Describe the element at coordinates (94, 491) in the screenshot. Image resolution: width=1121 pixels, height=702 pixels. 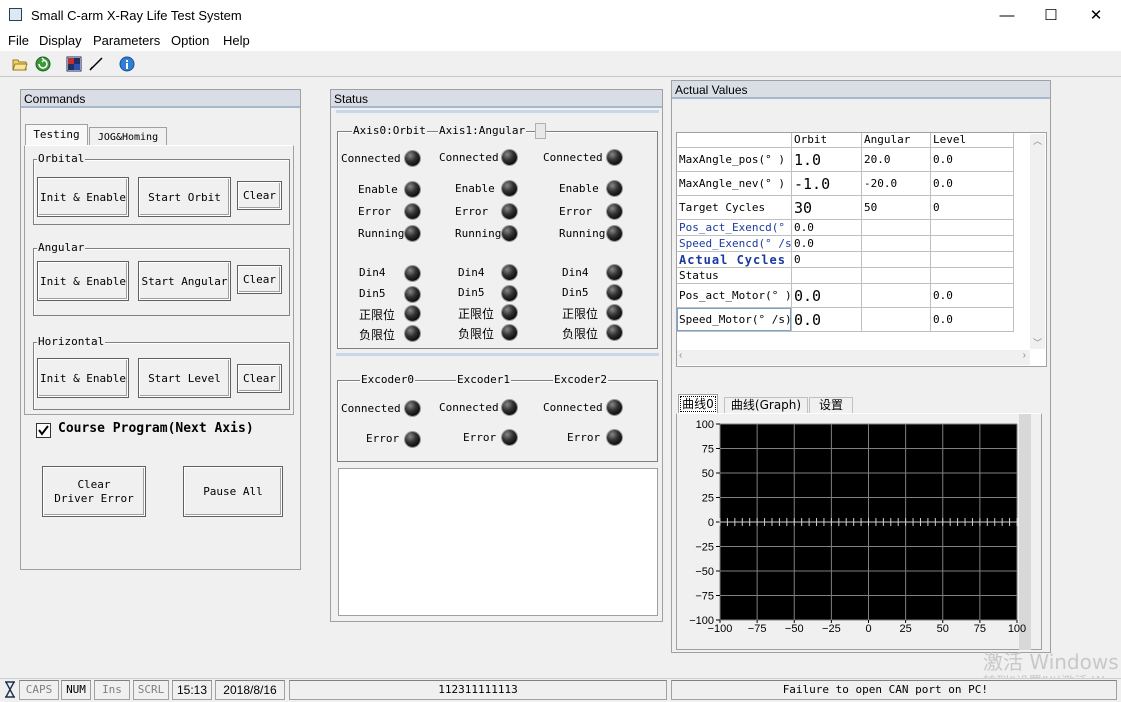
I see `clear-driver-error-button: Clear Driver Error` at that location.